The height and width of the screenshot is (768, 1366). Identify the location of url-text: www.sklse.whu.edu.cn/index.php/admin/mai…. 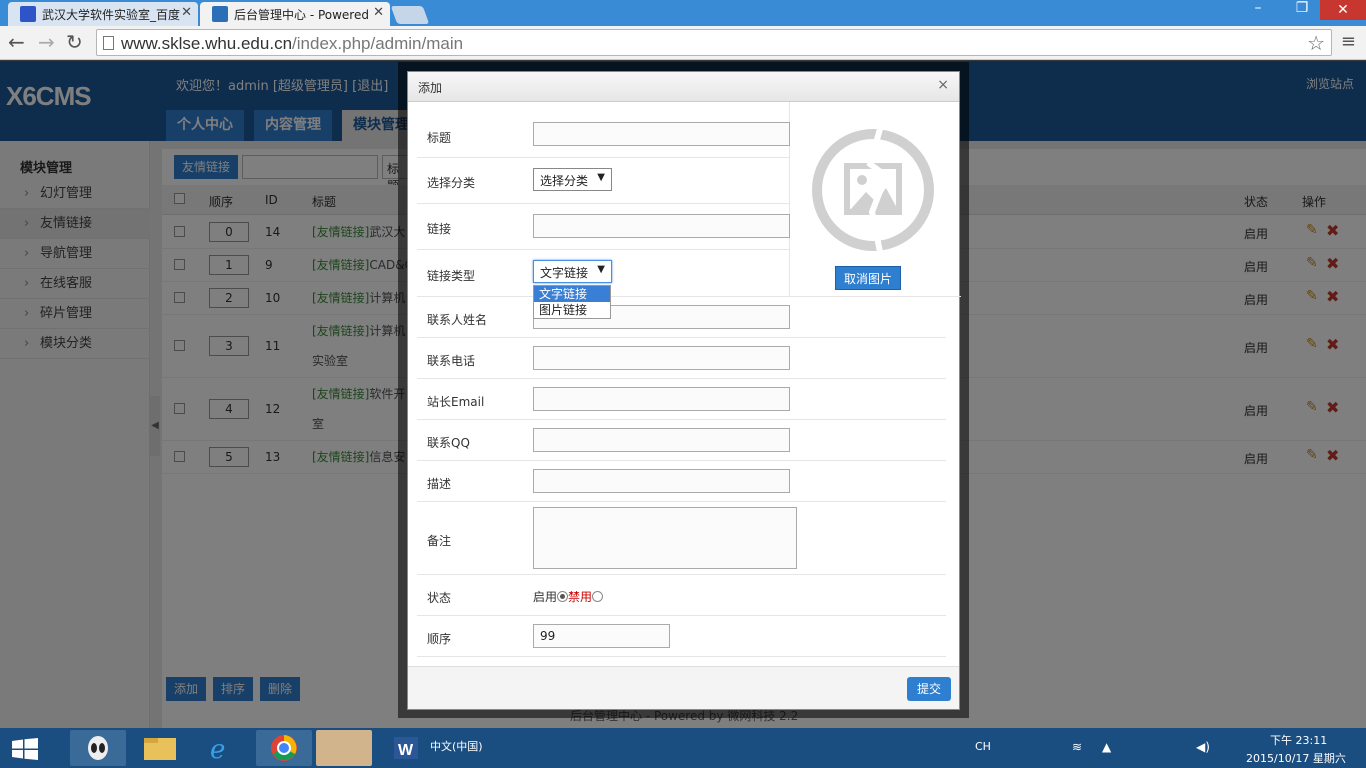
(292, 43).